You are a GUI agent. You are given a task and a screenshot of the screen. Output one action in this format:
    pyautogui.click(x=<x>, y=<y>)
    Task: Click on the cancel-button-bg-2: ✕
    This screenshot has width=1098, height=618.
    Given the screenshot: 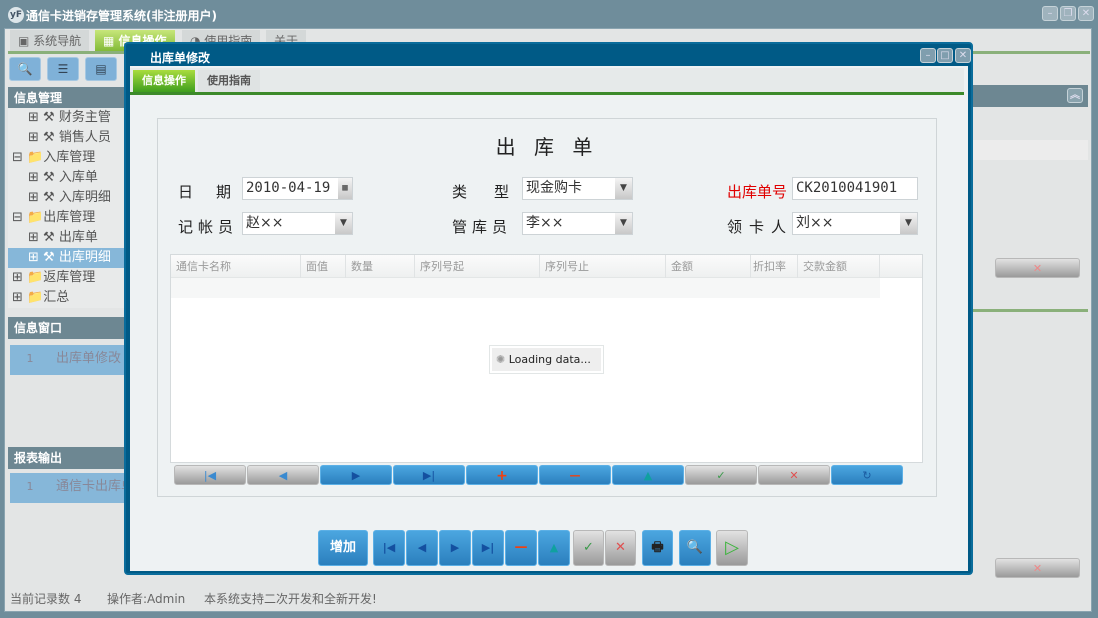 What is the action you would take?
    pyautogui.click(x=1037, y=568)
    